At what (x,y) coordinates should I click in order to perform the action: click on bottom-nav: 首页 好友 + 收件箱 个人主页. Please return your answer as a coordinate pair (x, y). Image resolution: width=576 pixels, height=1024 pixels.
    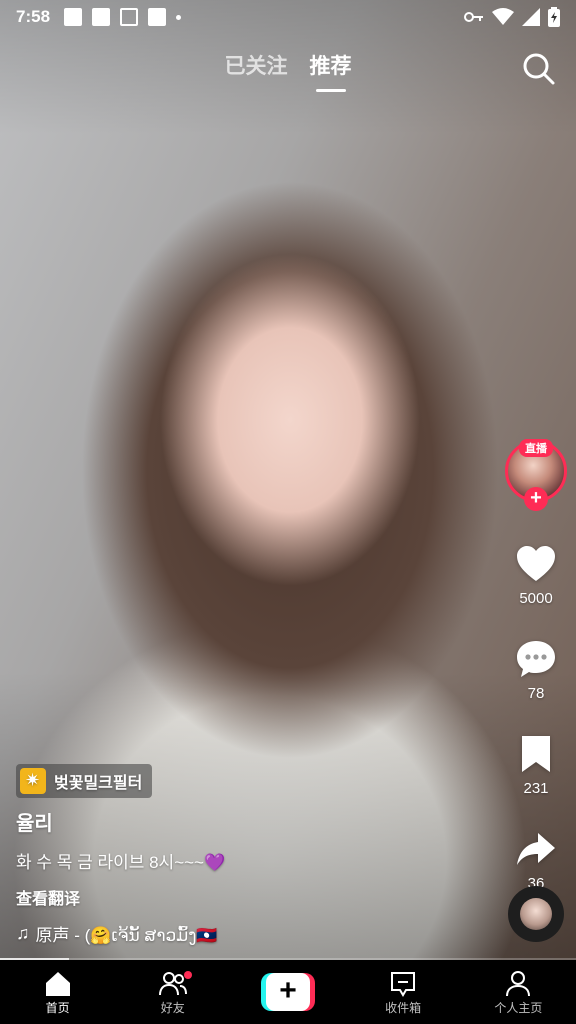
    Looking at the image, I should click on (288, 992).